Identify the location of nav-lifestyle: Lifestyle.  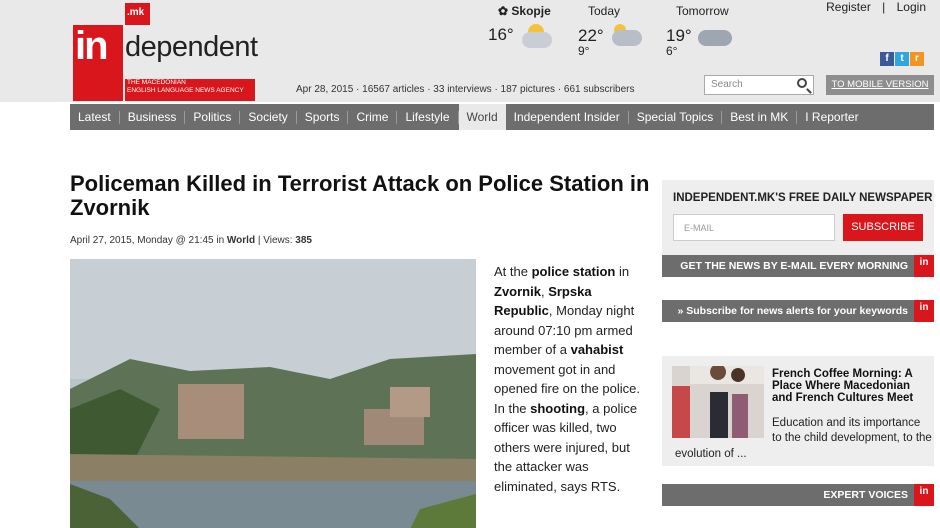
(428, 117).